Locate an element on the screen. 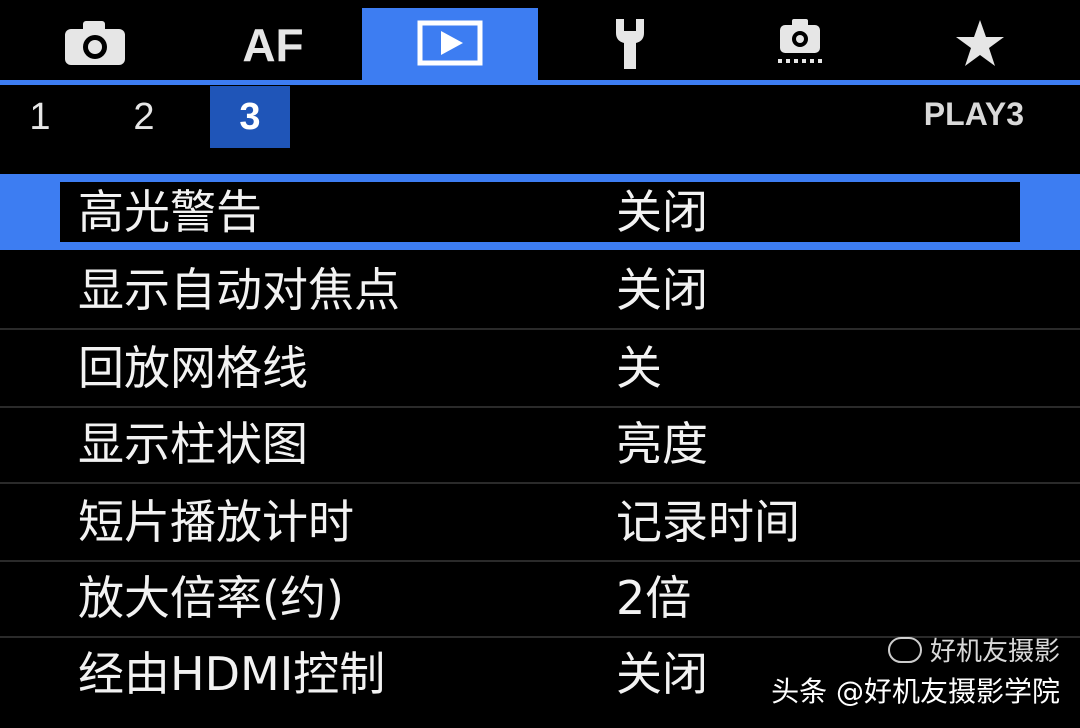  menu-item-display-af-point: 显示自动对焦点 关闭 is located at coordinates (540, 290).